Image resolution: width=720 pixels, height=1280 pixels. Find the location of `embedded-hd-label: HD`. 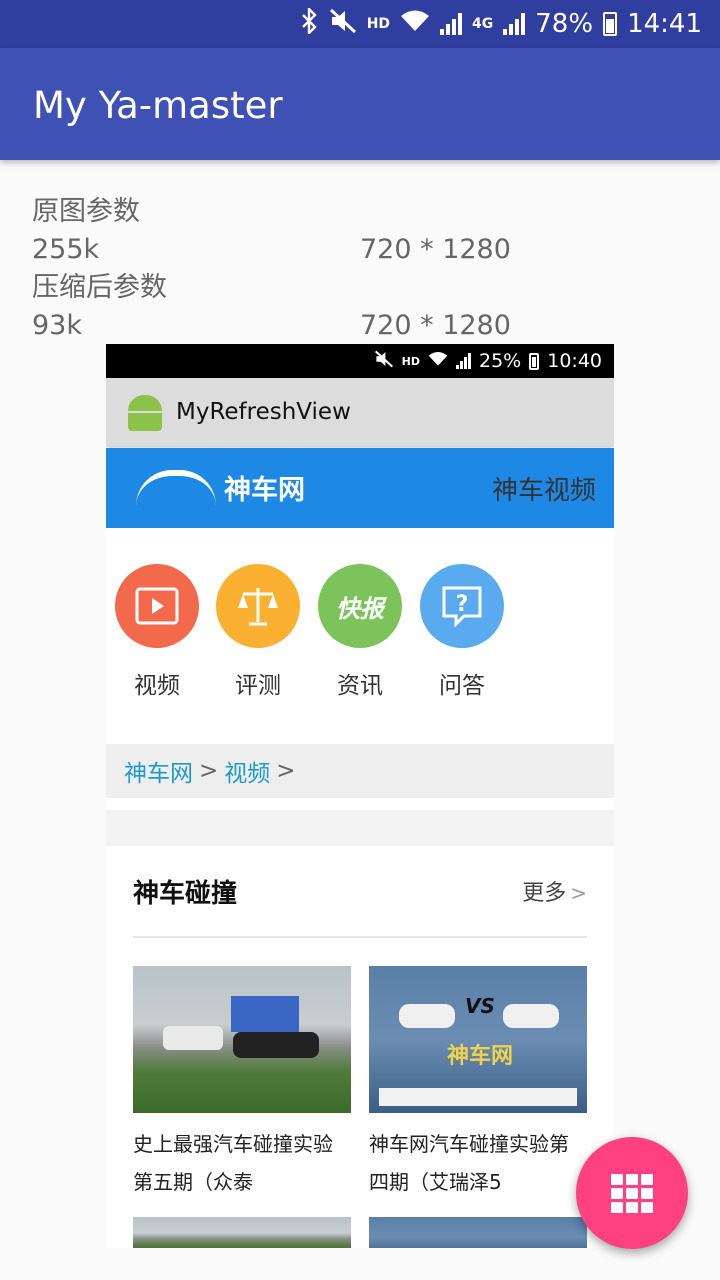

embedded-hd-label: HD is located at coordinates (410, 361).